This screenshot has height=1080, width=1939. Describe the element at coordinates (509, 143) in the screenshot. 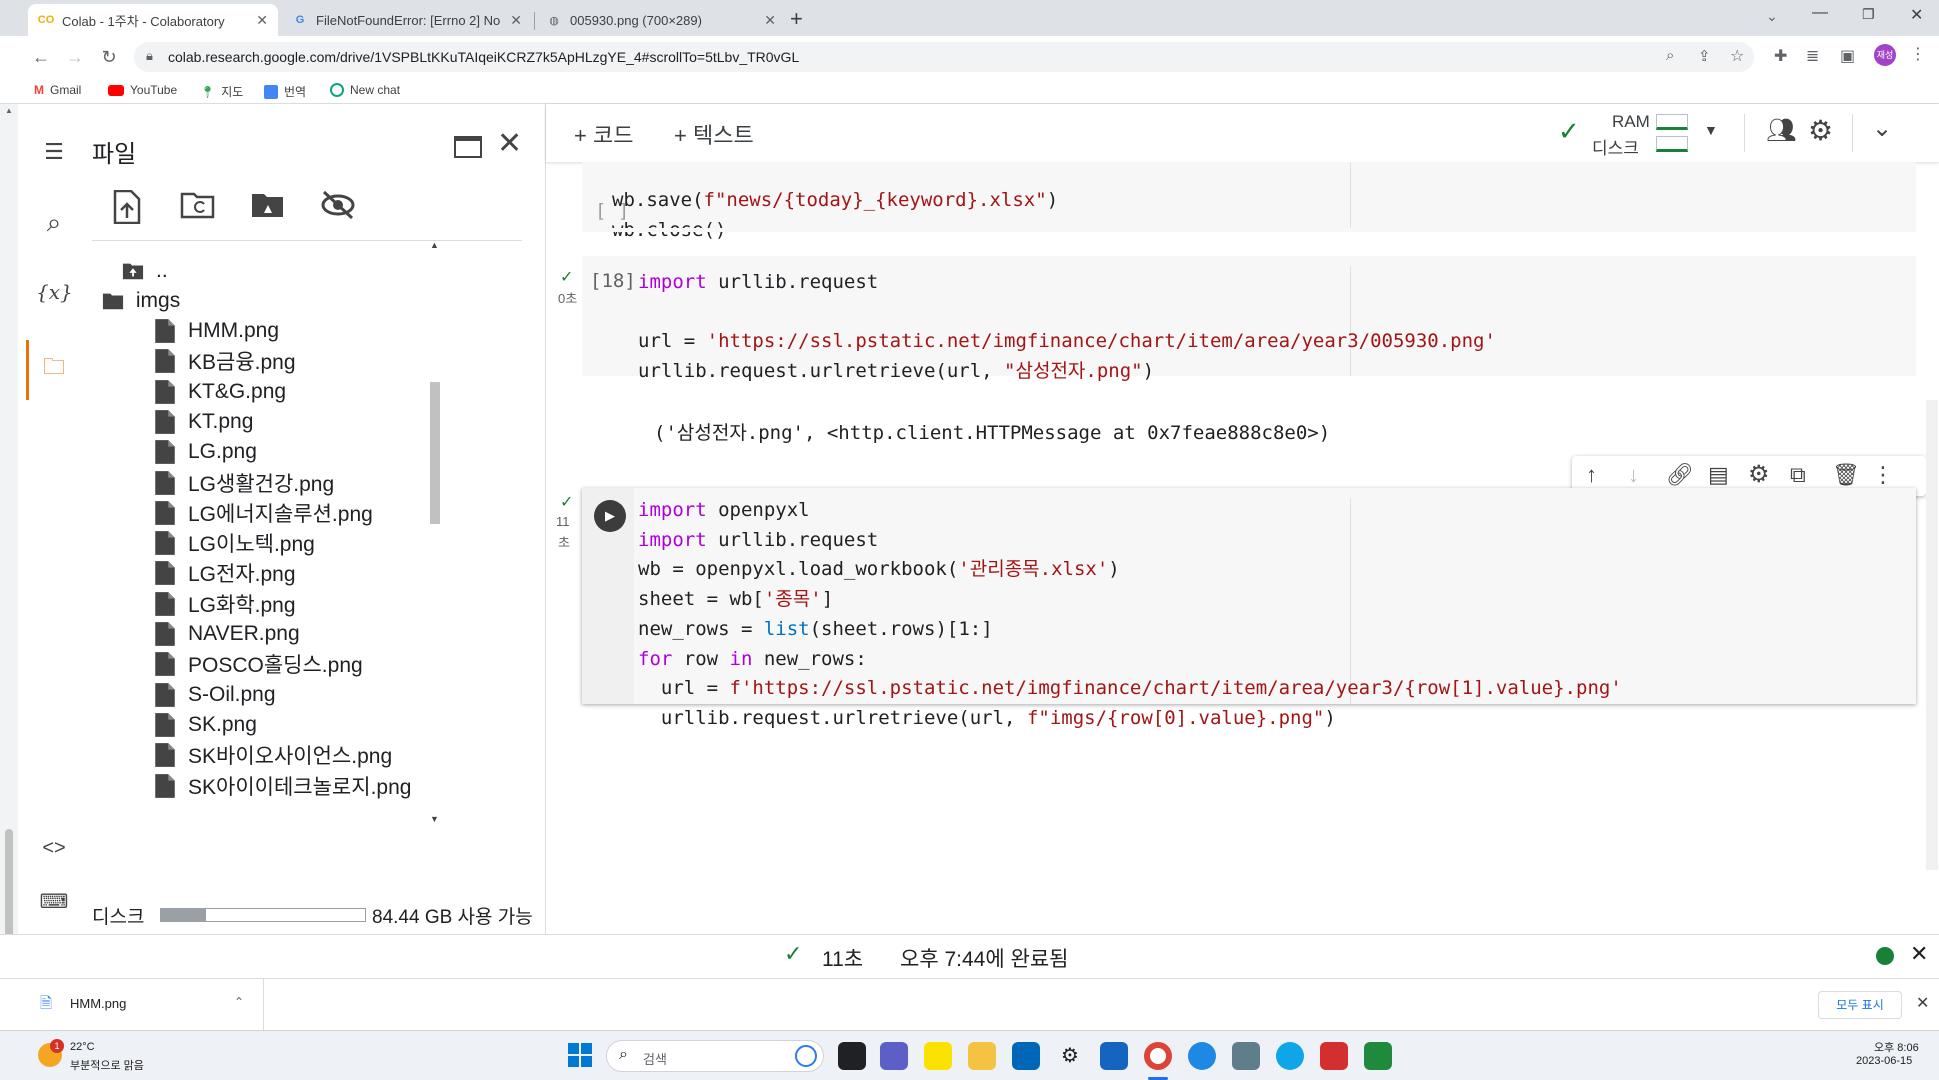

I see `close-panel-icon: ✕` at that location.